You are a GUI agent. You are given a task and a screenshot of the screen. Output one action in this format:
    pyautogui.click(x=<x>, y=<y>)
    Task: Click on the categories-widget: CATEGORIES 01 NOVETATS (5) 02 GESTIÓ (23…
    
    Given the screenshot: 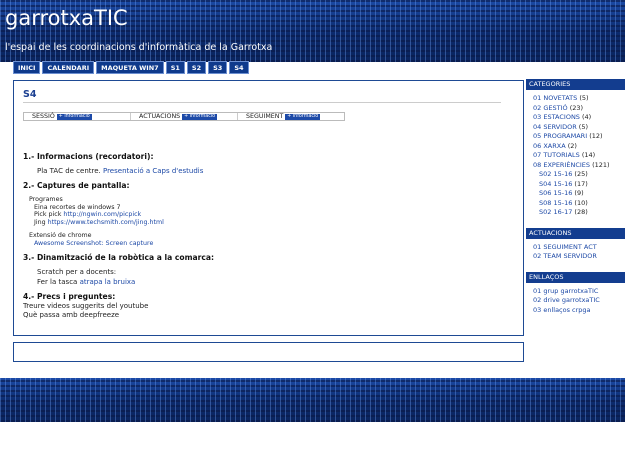 What is the action you would take?
    pyautogui.click(x=575, y=149)
    